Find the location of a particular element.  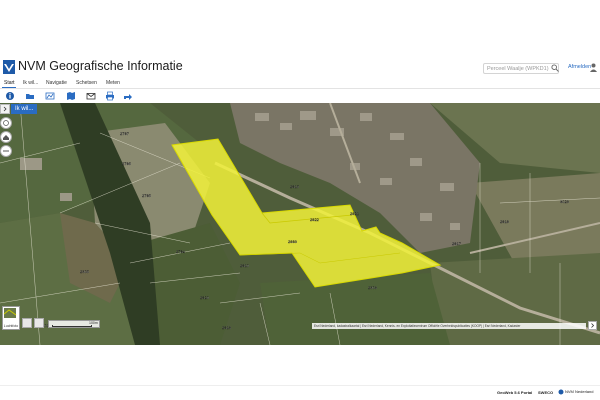

home-icon is located at coordinates (6, 137).